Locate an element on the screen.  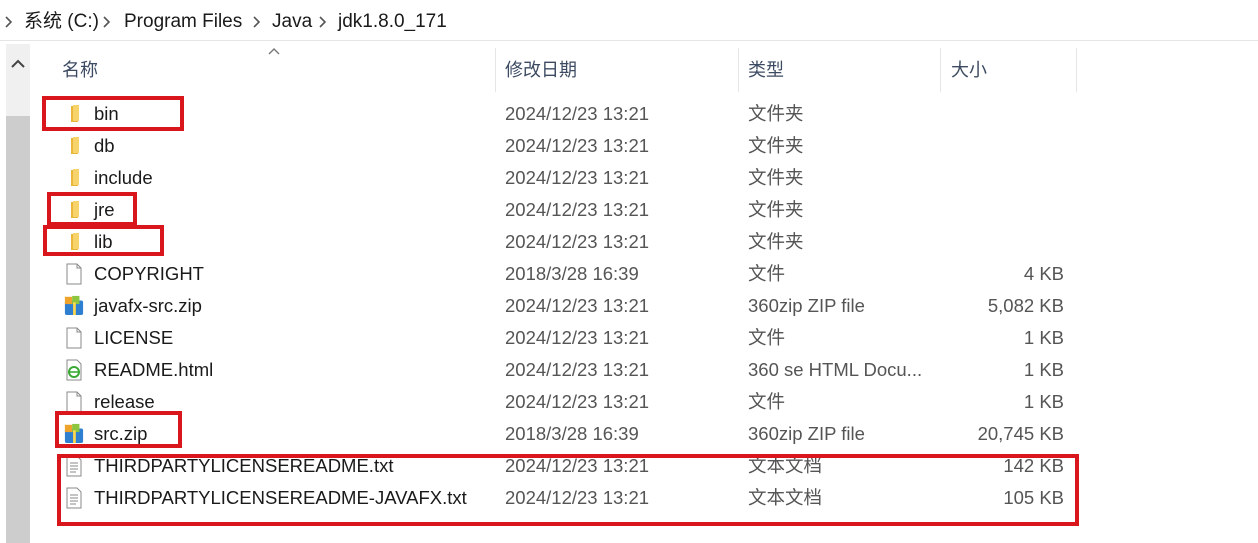
highlight-box-lib is located at coordinates (103, 240).